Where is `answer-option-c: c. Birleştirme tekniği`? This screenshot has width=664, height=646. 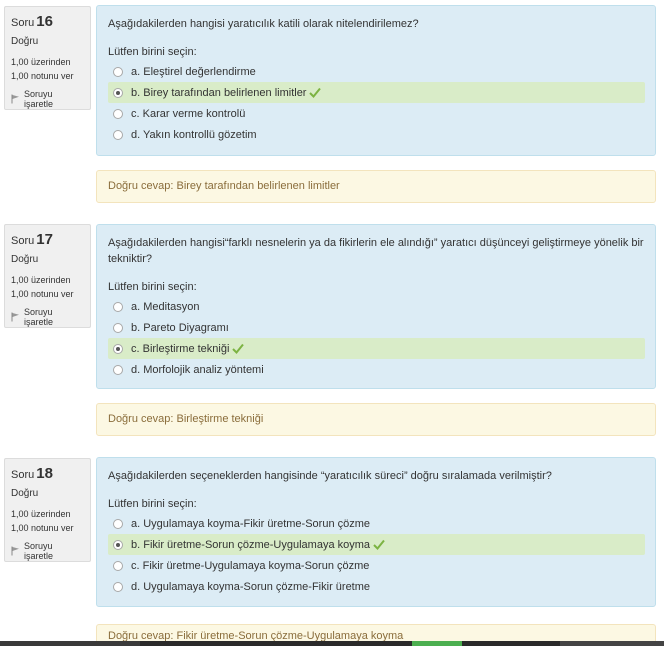 answer-option-c: c. Birleştirme tekniği is located at coordinates (376, 348).